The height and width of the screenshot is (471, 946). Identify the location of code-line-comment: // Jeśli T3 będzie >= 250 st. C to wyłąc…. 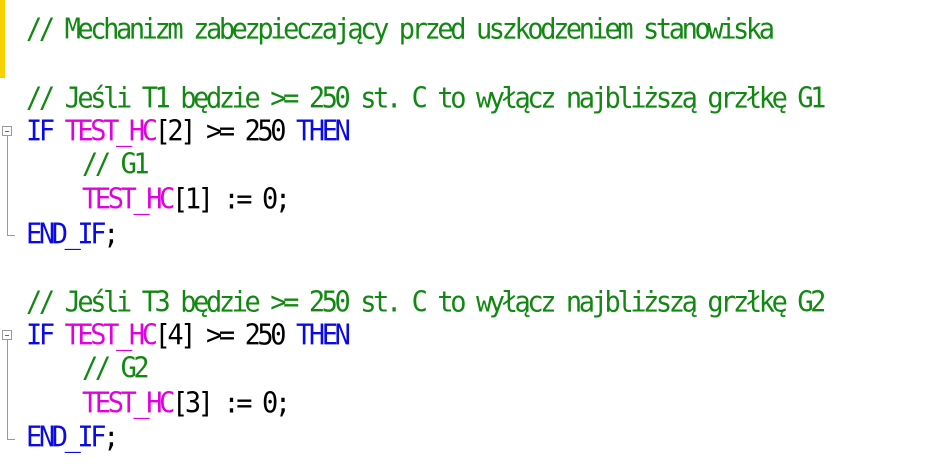
(426, 302).